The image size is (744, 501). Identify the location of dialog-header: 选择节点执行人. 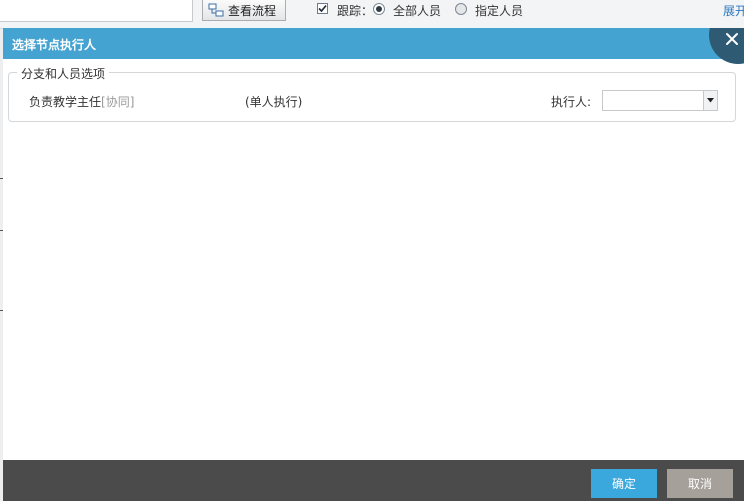
(373, 46).